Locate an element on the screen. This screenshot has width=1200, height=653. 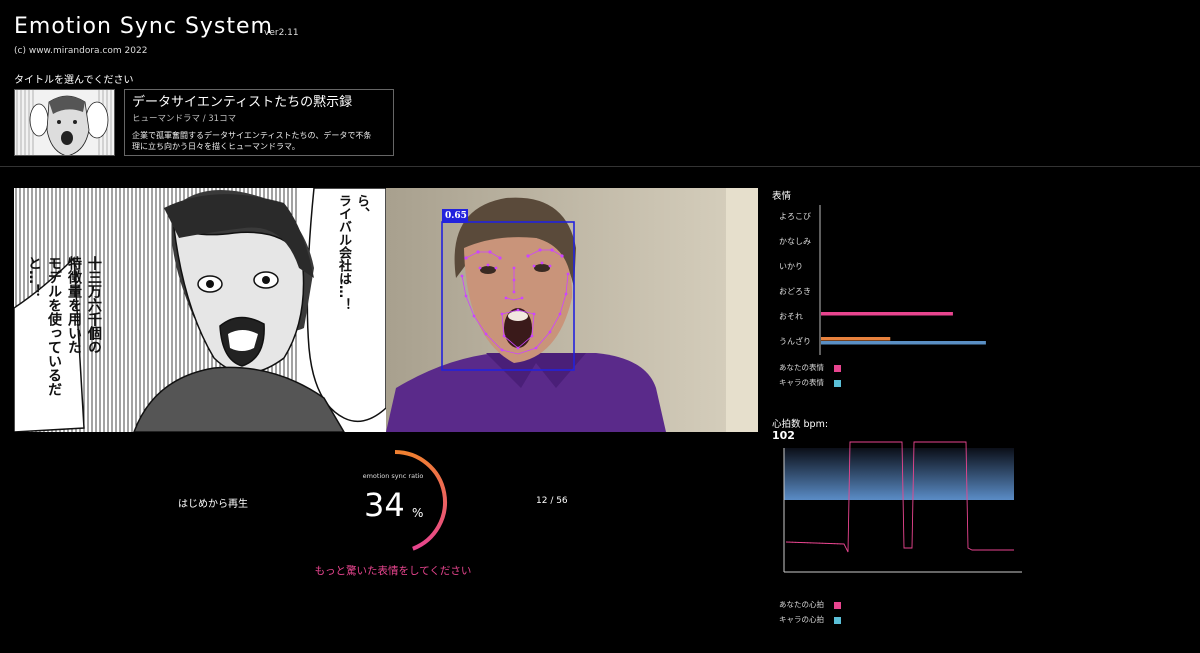
manga-bubble-main: 十三万六千個の 特徴量を用いた モデルを使っているだと…！ is located at coordinates (64, 344).